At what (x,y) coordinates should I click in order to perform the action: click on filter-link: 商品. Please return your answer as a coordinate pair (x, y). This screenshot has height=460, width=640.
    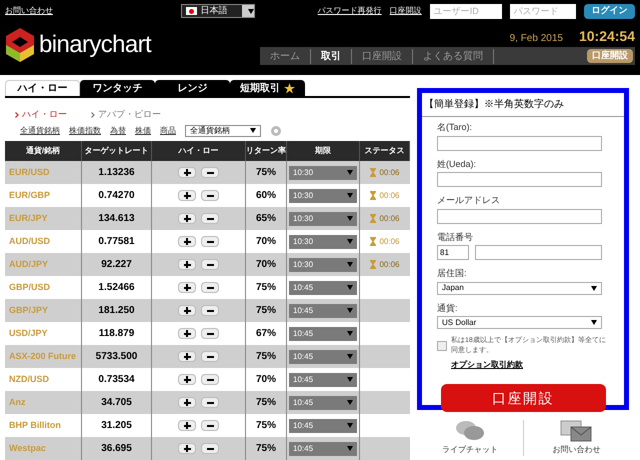
    Looking at the image, I should click on (168, 130).